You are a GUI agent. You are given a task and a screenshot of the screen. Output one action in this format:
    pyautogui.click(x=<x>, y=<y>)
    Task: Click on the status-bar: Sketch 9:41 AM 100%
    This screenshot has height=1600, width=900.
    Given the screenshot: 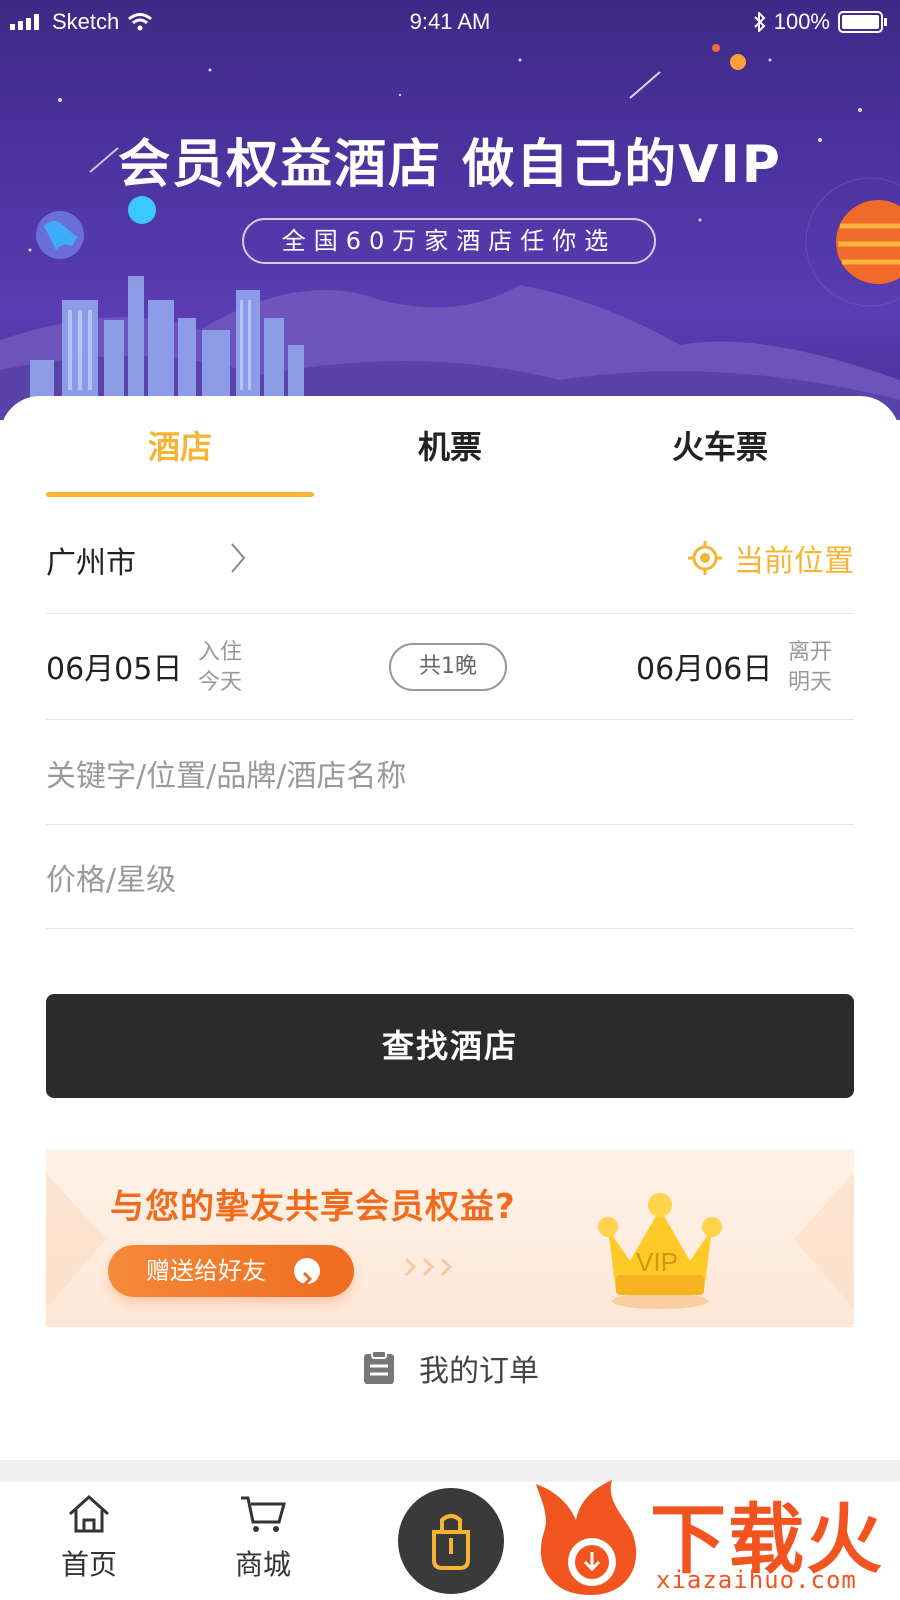 What is the action you would take?
    pyautogui.click(x=450, y=22)
    